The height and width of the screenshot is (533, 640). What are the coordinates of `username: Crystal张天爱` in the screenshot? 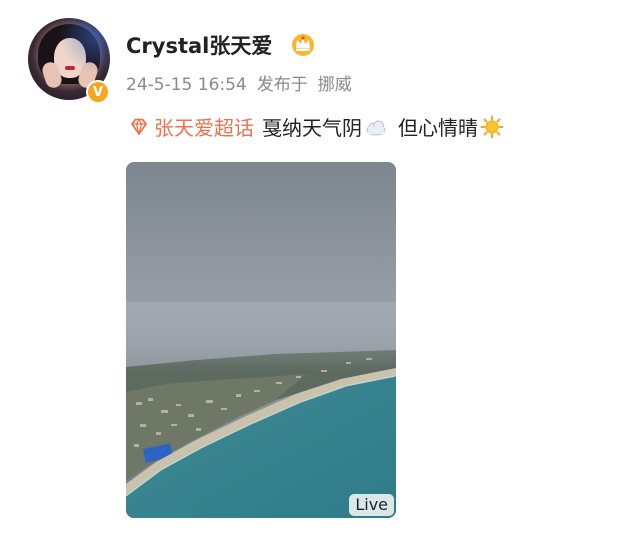 It's located at (199, 45).